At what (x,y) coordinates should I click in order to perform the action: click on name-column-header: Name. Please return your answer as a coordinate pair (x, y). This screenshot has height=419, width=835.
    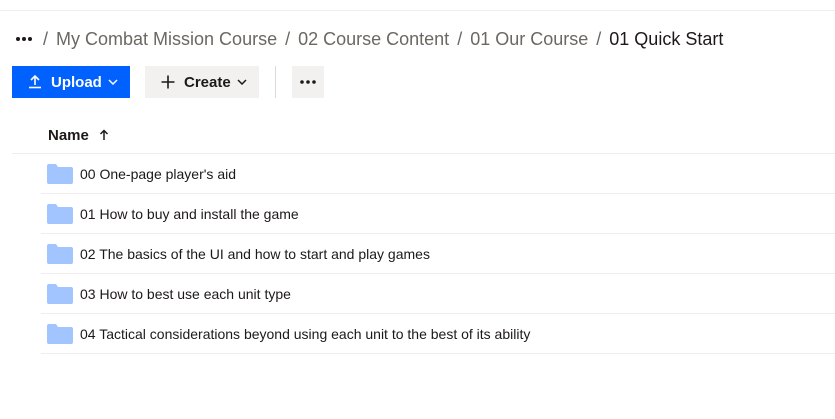
    Looking at the image, I should click on (78, 135).